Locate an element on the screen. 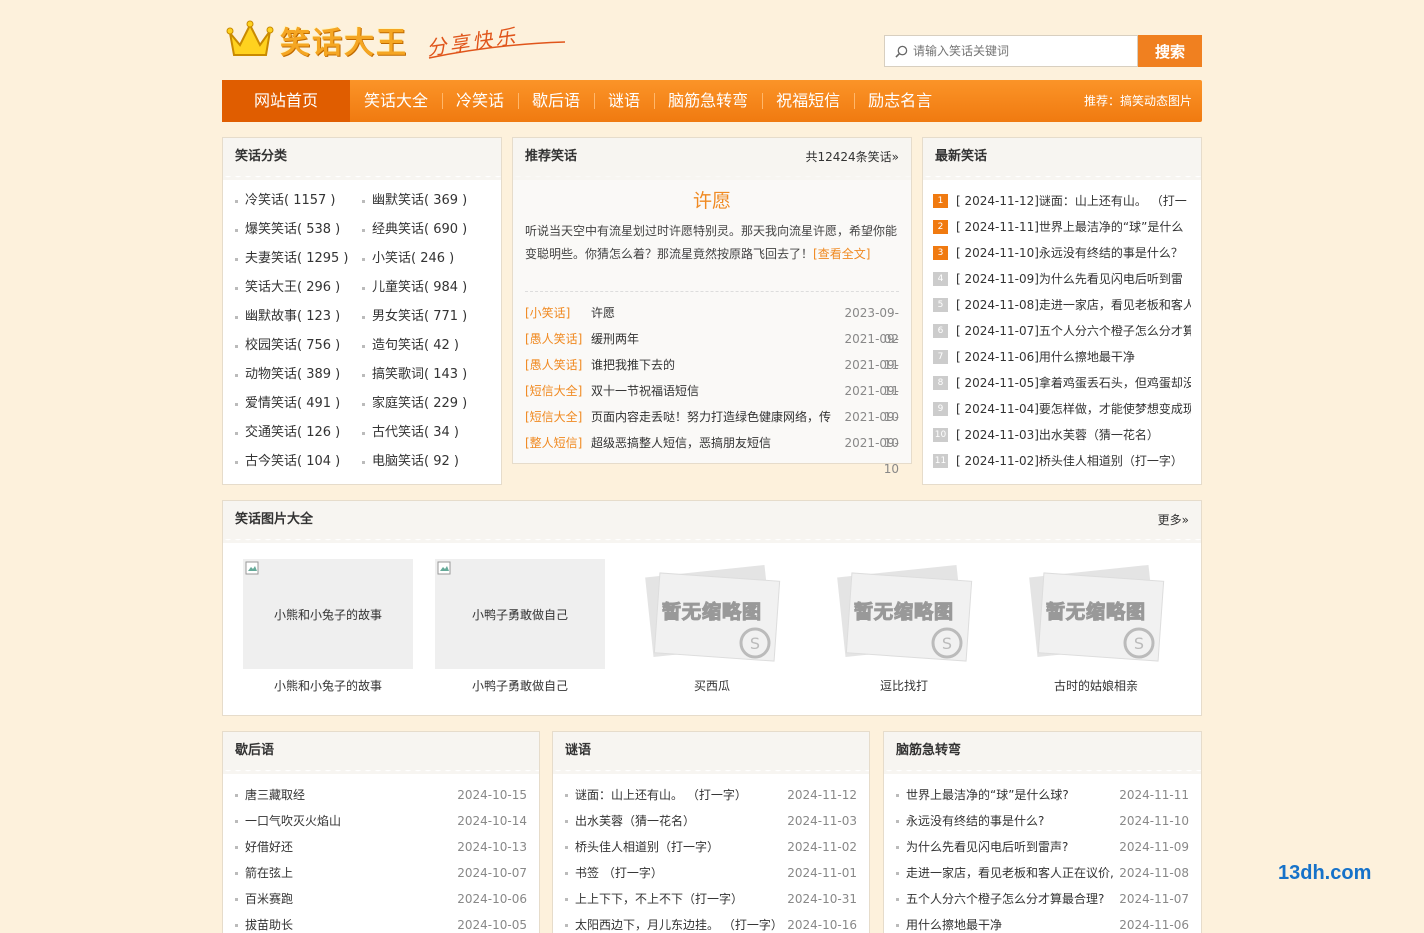  latest-joke-link: [ 2024-11-10]永远没有终结的事是什么？ is located at coordinates (1069, 253).